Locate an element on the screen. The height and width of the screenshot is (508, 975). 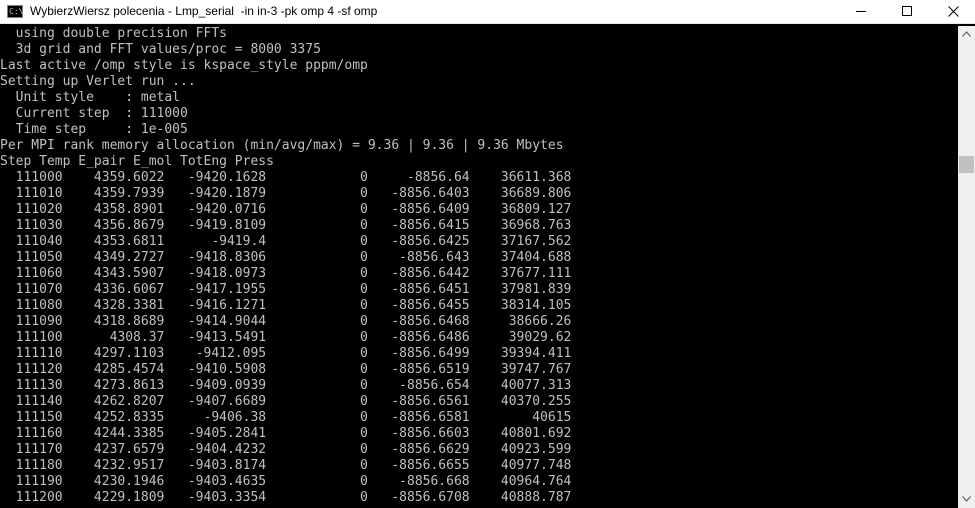
minimize-button is located at coordinates (861, 12).